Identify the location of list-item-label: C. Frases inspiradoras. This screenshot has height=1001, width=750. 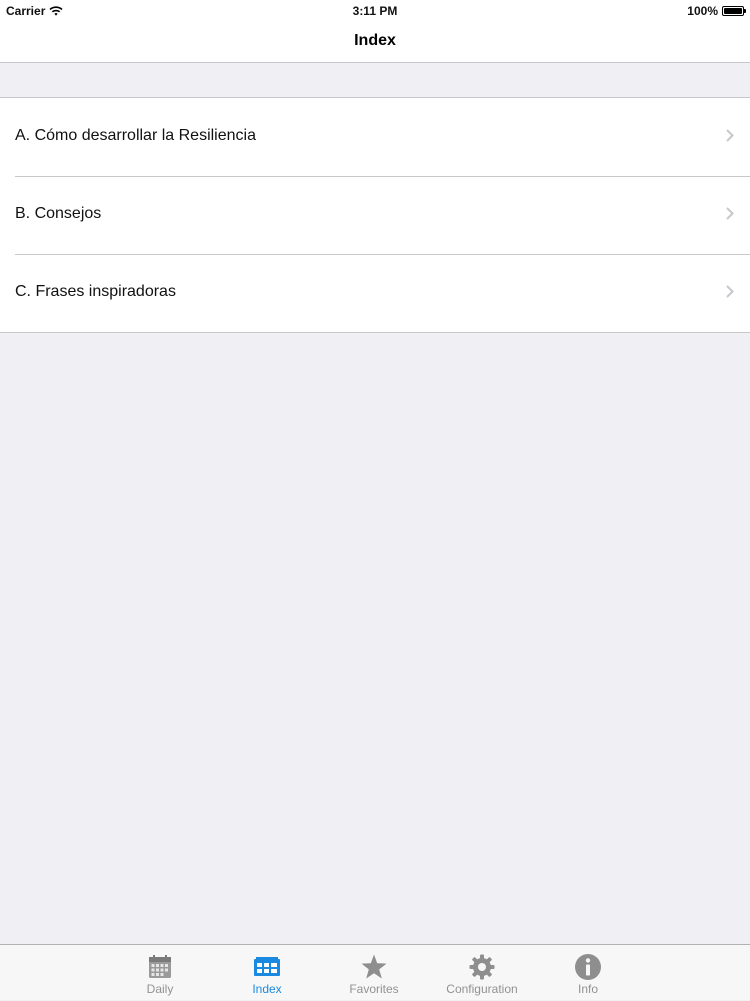
(95, 291).